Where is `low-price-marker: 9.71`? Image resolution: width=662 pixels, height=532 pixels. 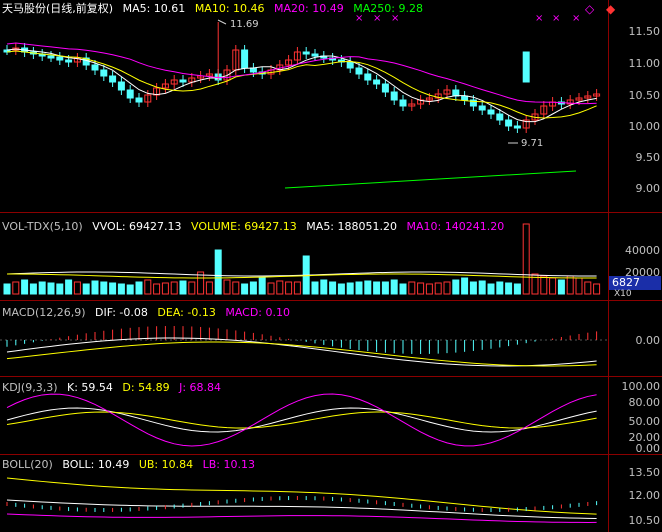
low-price-marker: 9.71 is located at coordinates (532, 143).